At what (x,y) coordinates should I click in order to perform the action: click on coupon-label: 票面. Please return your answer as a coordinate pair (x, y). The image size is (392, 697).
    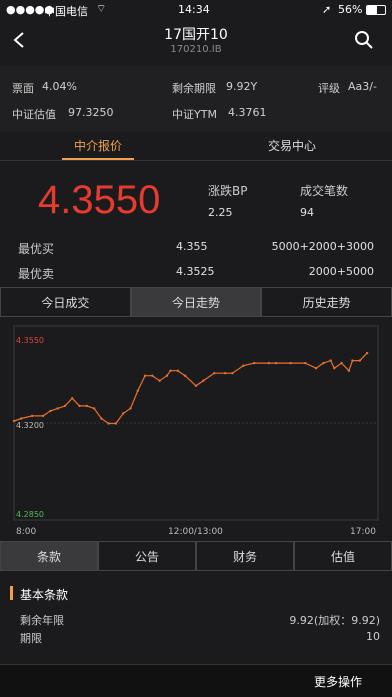
    Looking at the image, I should click on (23, 88).